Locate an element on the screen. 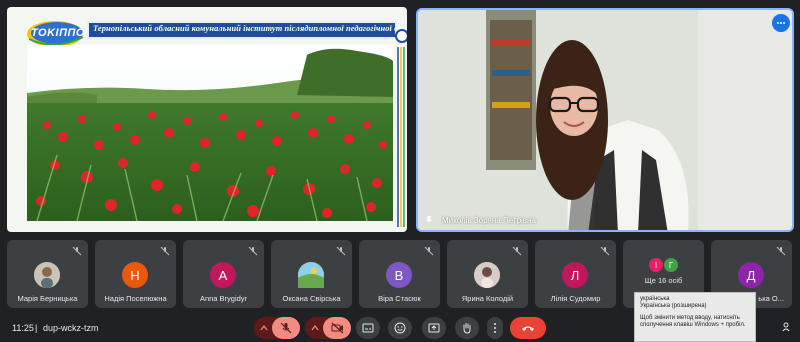 The image size is (800, 342). raise-hand-icon is located at coordinates (467, 328).